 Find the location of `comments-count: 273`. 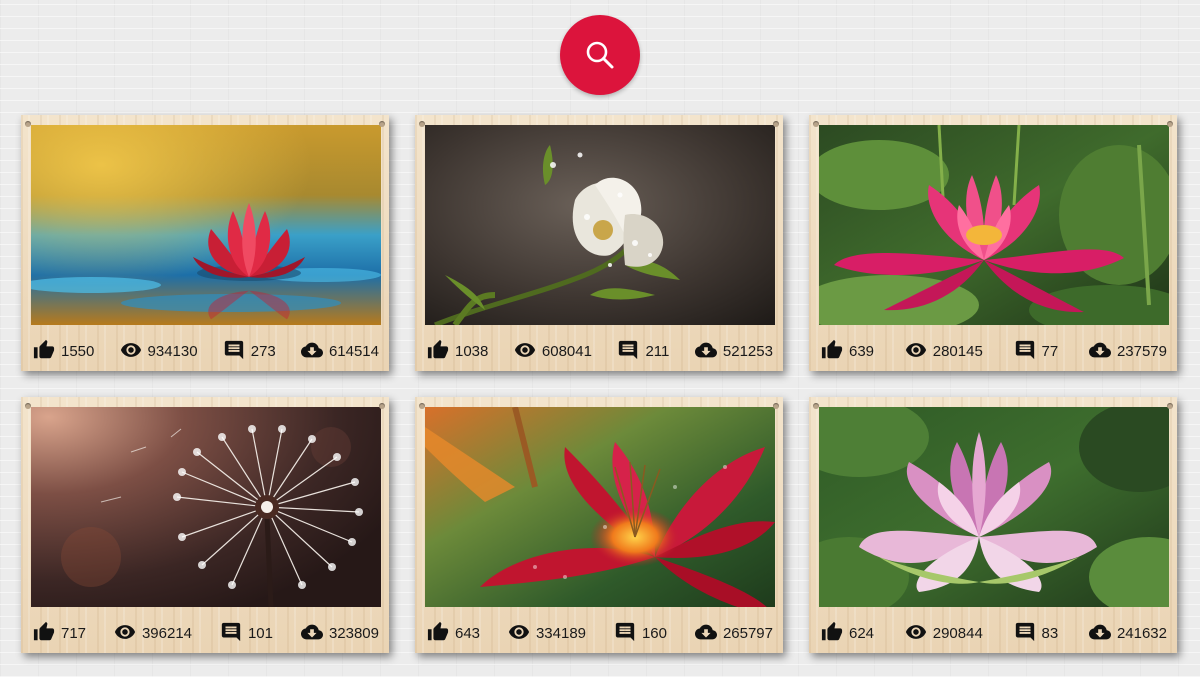

comments-count: 273 is located at coordinates (263, 351).